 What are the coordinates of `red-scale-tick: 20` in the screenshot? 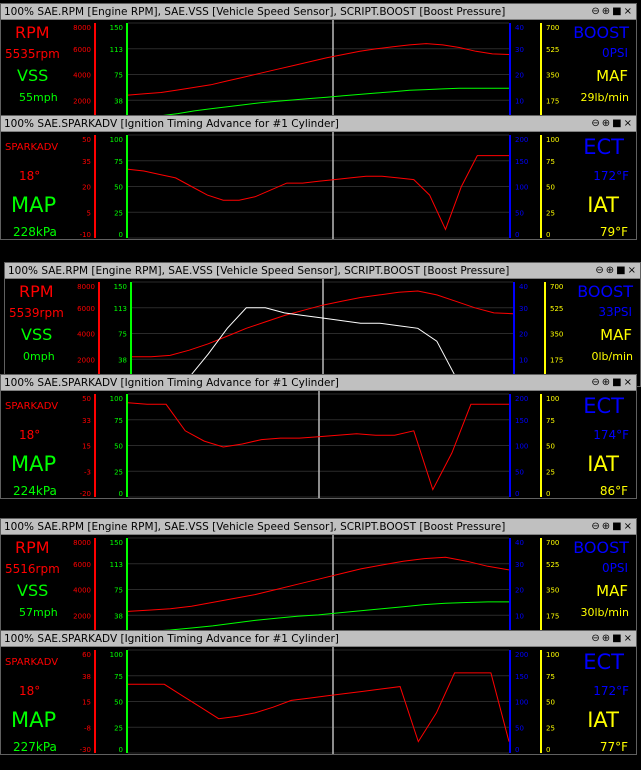 It's located at (86, 188).